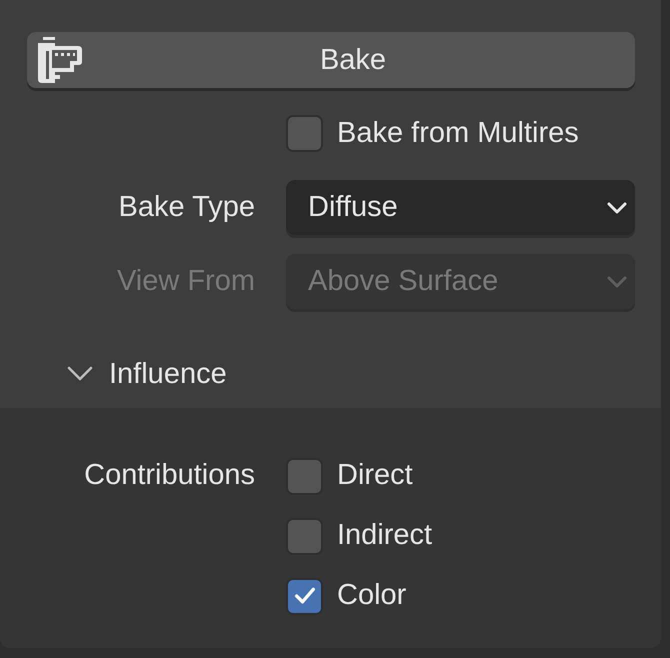  What do you see at coordinates (458, 133) in the screenshot?
I see `checkbox-label: Bake from Multires` at bounding box center [458, 133].